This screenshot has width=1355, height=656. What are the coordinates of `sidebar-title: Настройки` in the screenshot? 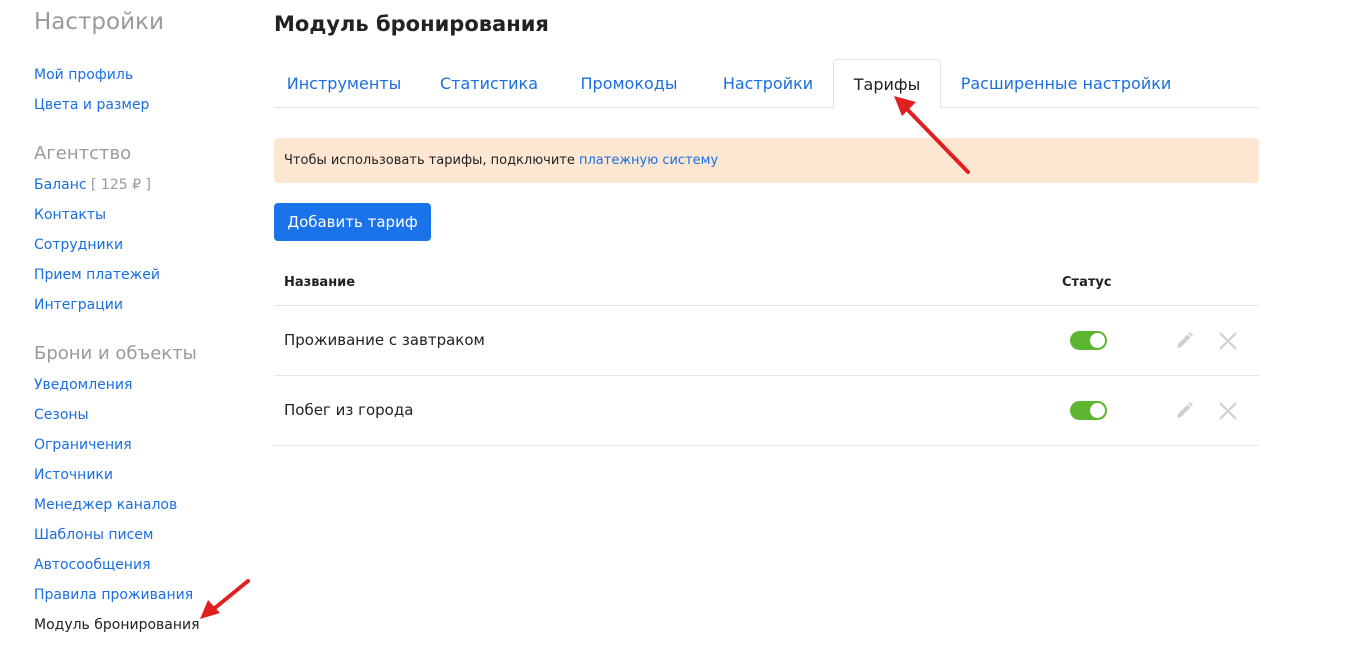 It's located at (99, 22).